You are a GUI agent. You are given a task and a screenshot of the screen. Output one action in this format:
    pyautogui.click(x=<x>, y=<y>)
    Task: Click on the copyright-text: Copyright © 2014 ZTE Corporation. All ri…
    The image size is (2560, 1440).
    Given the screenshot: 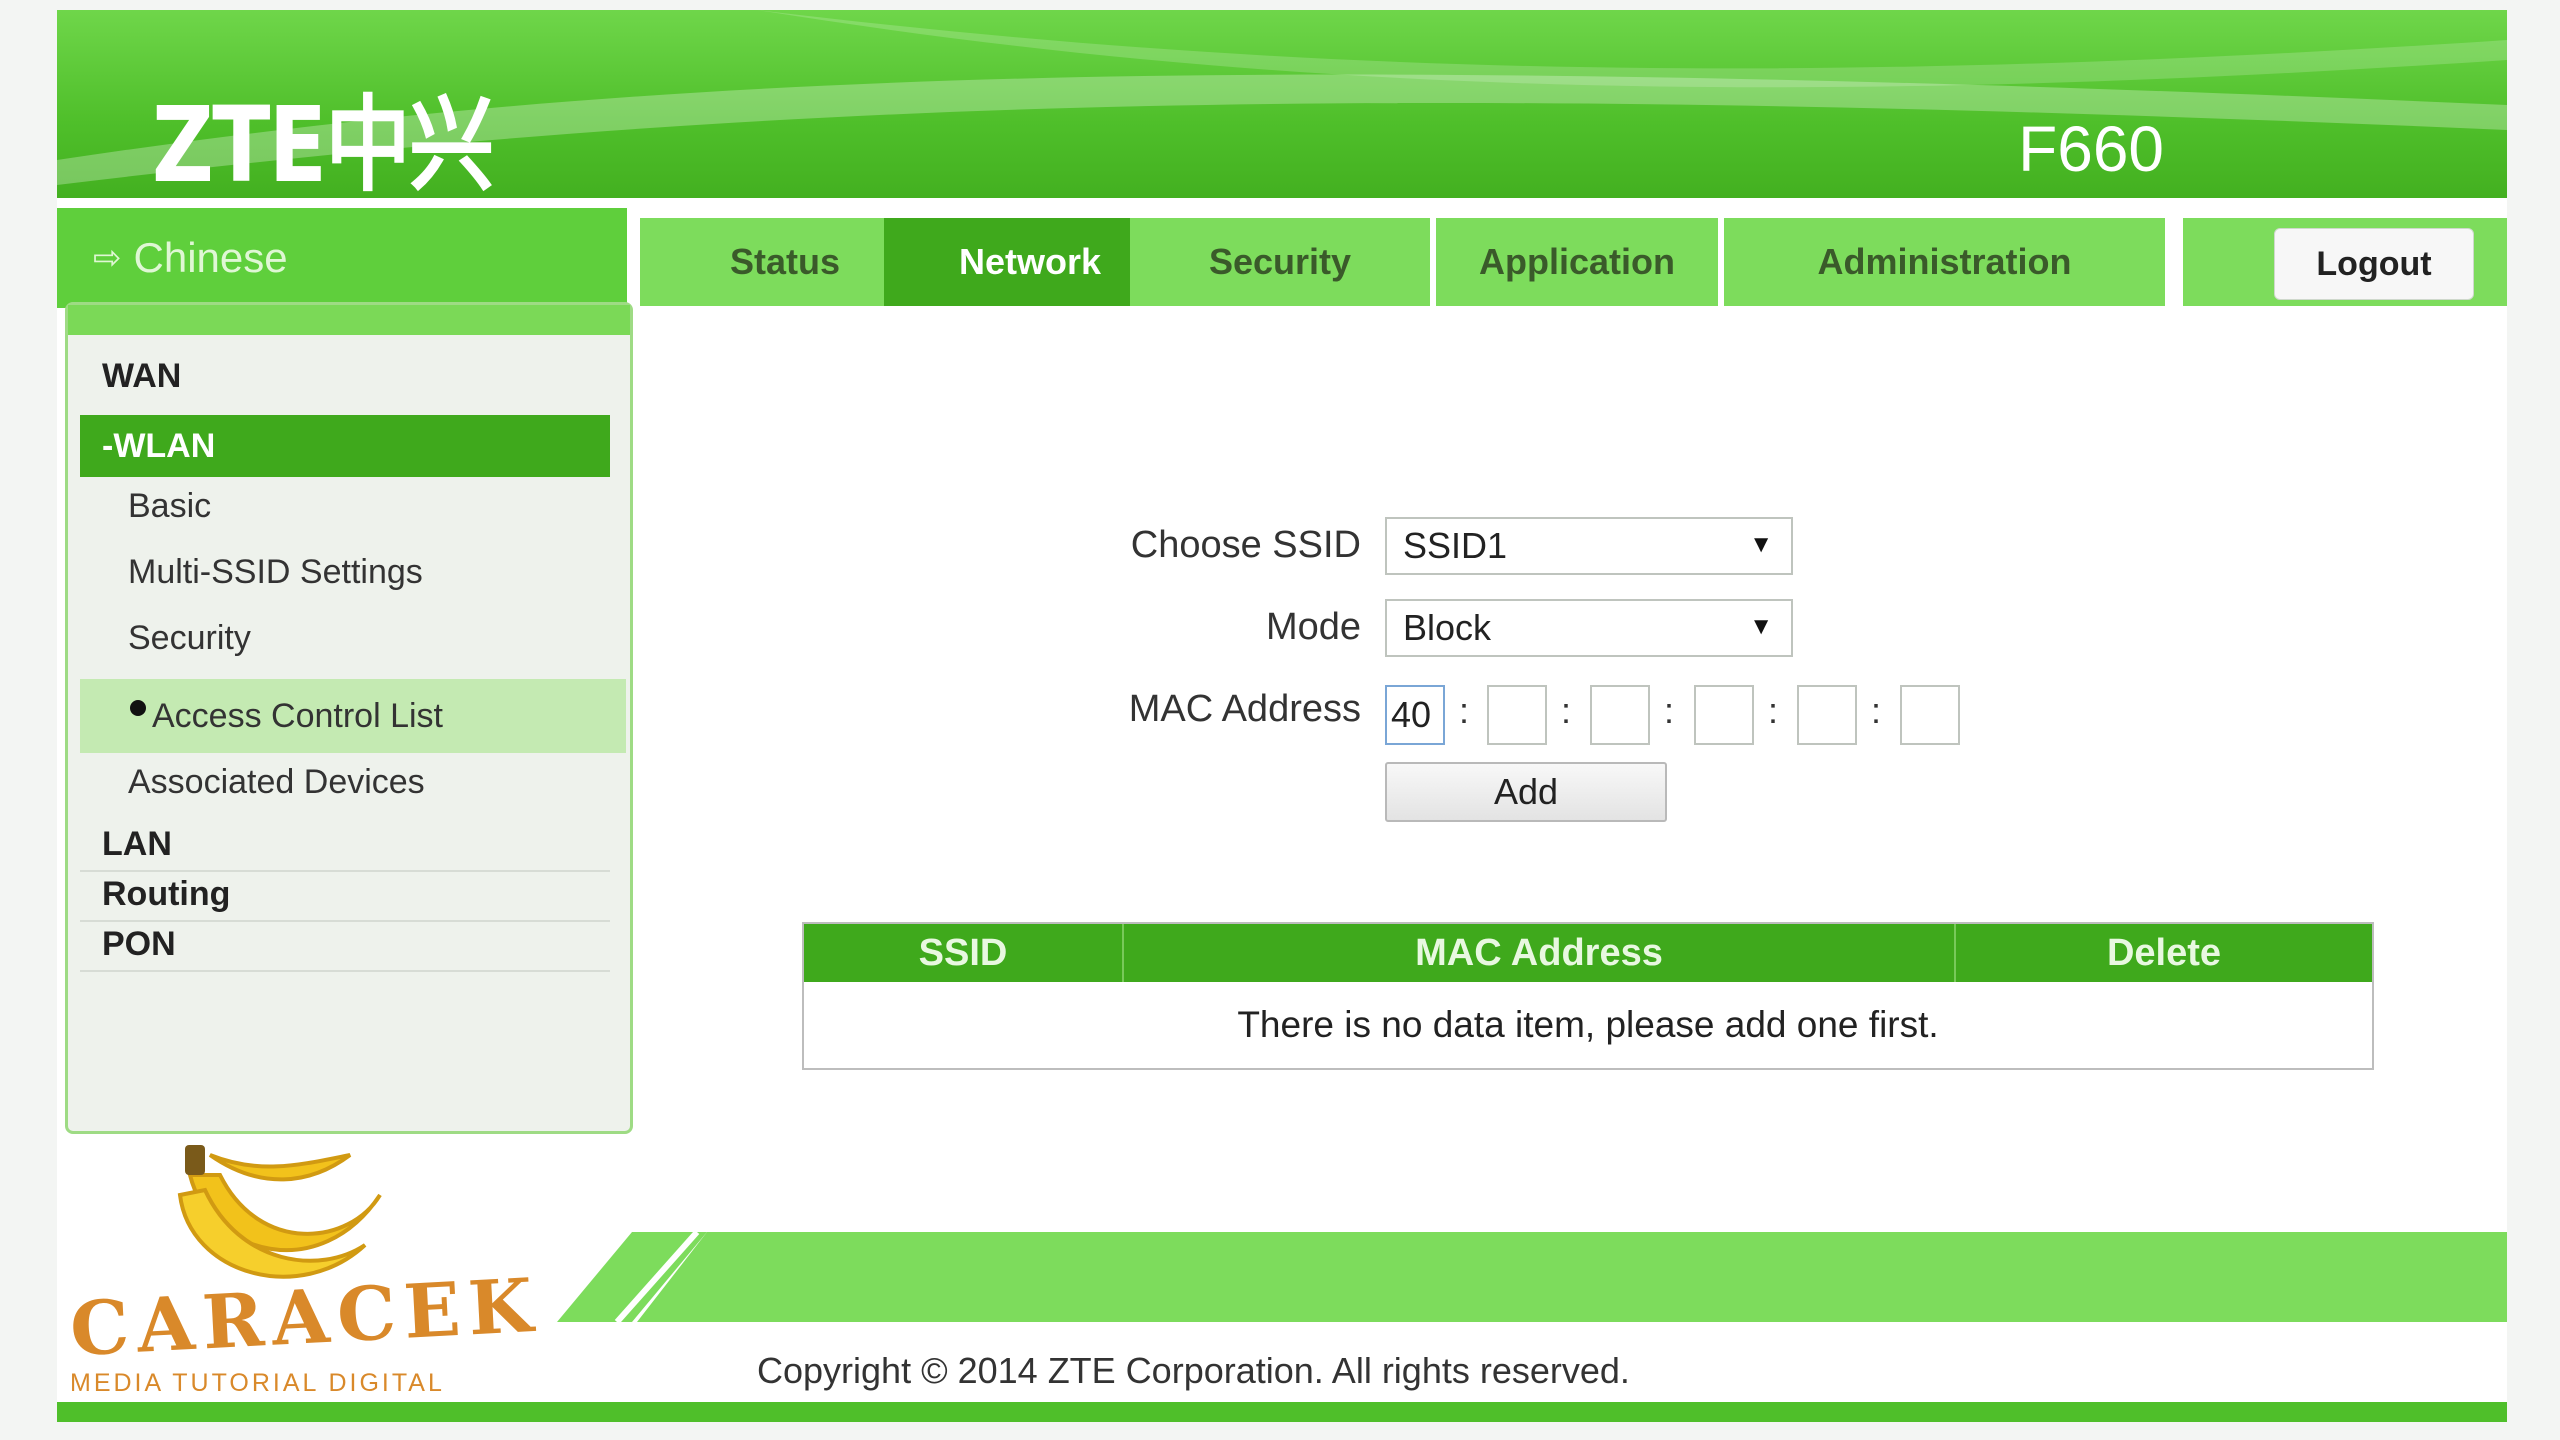 What is the action you would take?
    pyautogui.click(x=1193, y=1370)
    